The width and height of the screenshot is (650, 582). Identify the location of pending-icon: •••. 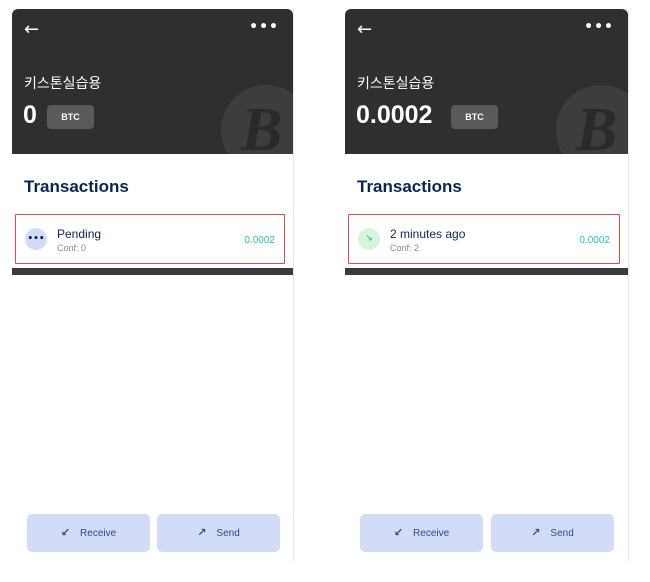
(36, 239).